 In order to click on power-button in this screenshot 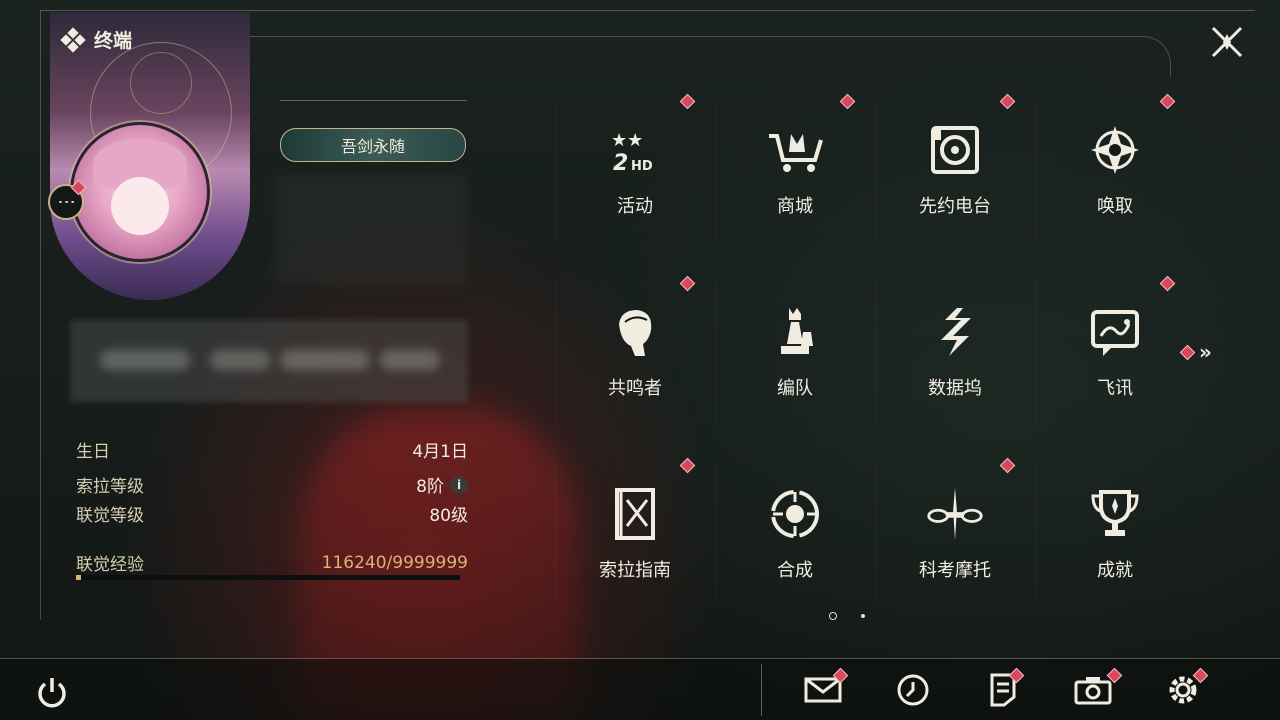, I will do `click(52, 692)`.